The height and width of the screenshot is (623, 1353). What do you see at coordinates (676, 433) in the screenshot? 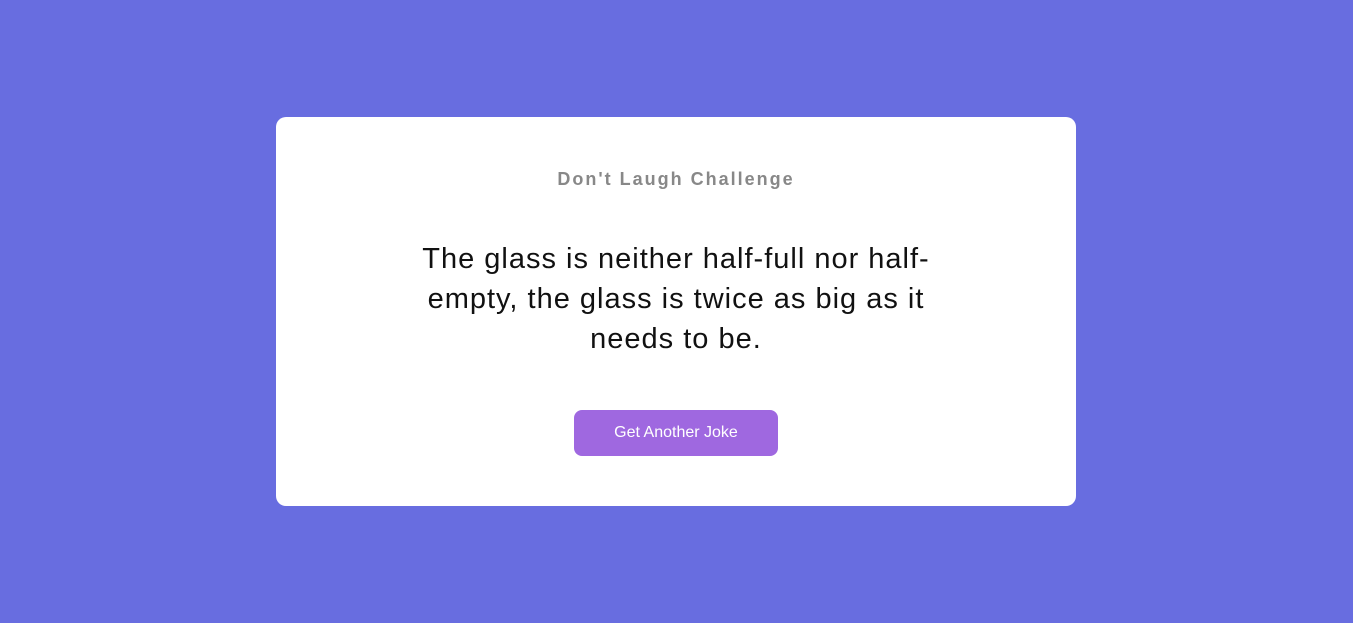
I see `get-another-joke-button: Get Another Joke` at bounding box center [676, 433].